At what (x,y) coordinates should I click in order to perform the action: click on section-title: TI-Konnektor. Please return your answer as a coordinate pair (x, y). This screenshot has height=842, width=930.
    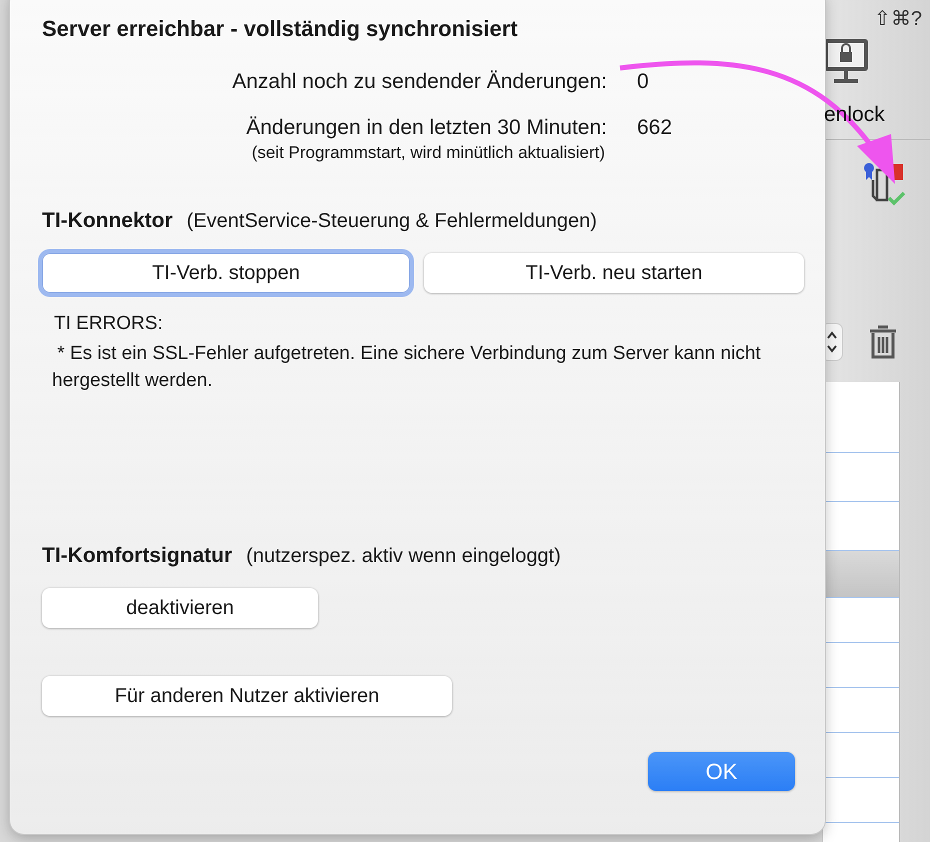
    Looking at the image, I should click on (107, 221).